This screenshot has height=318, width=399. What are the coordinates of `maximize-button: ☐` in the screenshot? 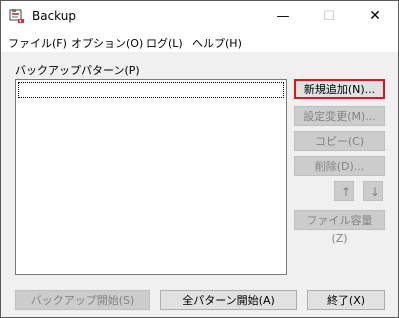 It's located at (329, 16).